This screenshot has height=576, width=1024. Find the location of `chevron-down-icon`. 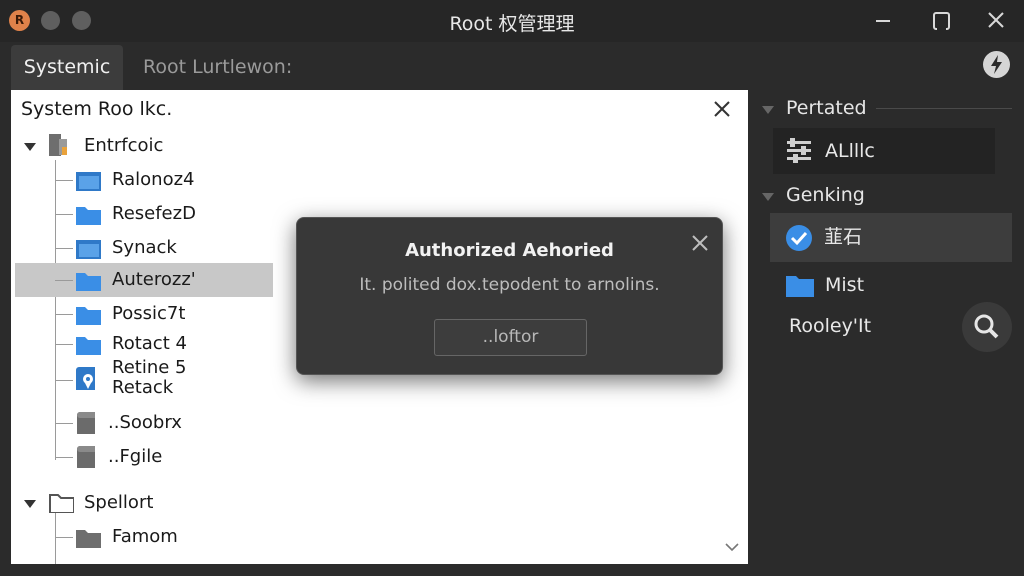

chevron-down-icon is located at coordinates (732, 547).